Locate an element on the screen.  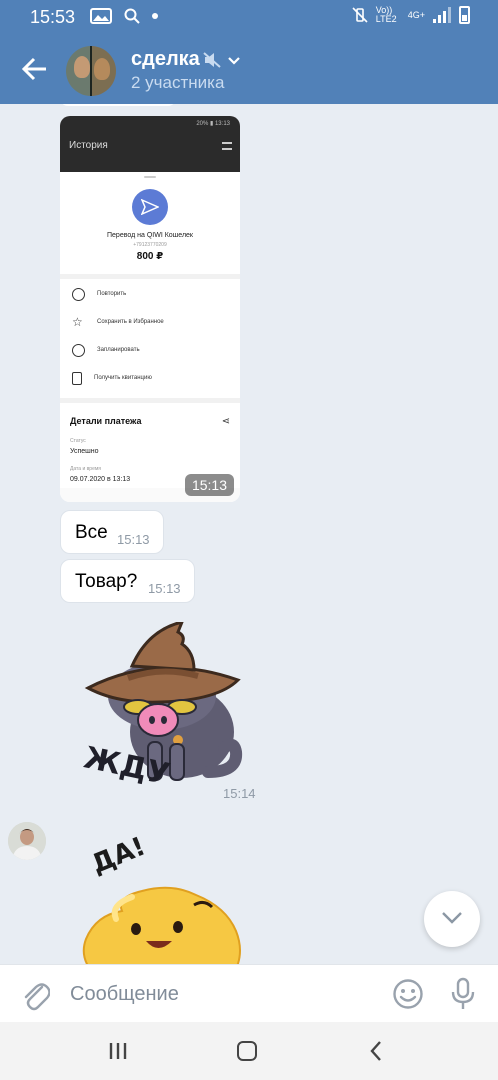
status-icons-right: Vo)) LTE2 4G+ is located at coordinates (411, 15).